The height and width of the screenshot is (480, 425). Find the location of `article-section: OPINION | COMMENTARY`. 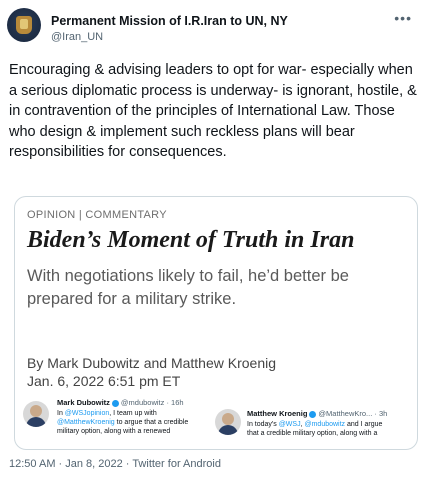

article-section: OPINION | COMMENTARY is located at coordinates (97, 215).